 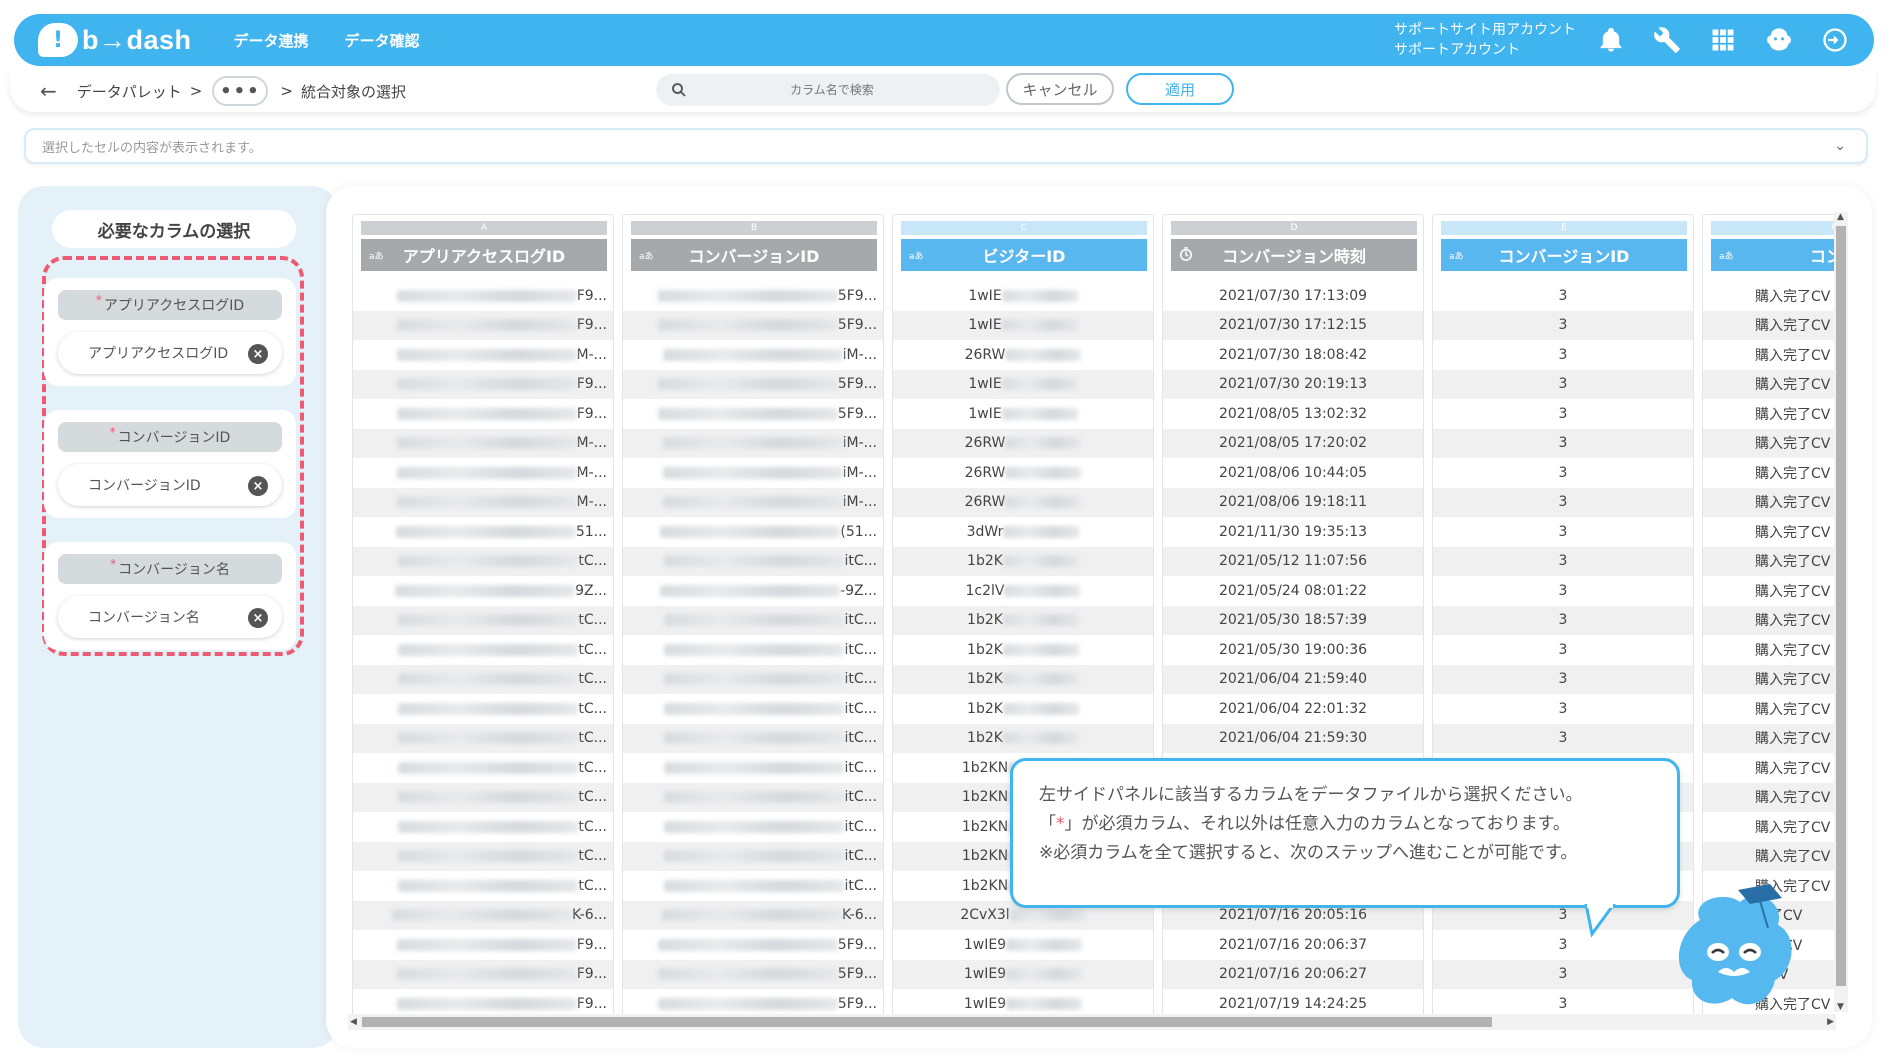 I want to click on table-cell: 2021/06/04 21:59:40, so click(x=1293, y=679).